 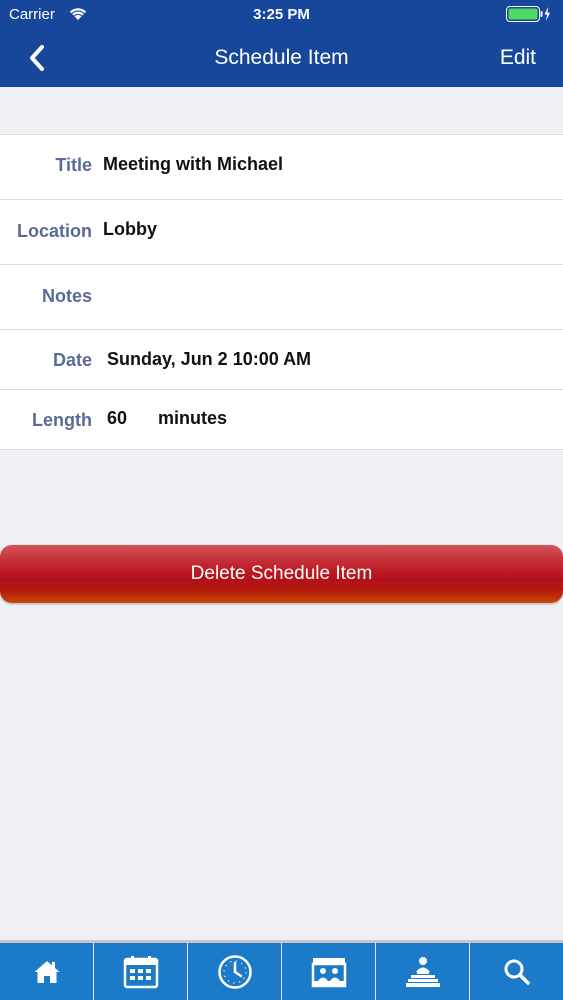 I want to click on tab-speakers, so click(x=423, y=971).